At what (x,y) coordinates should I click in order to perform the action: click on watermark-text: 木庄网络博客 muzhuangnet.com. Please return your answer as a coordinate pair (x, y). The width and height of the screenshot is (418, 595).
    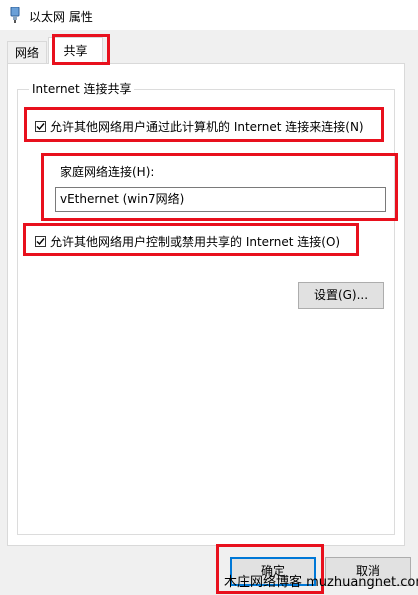
    Looking at the image, I should click on (321, 582).